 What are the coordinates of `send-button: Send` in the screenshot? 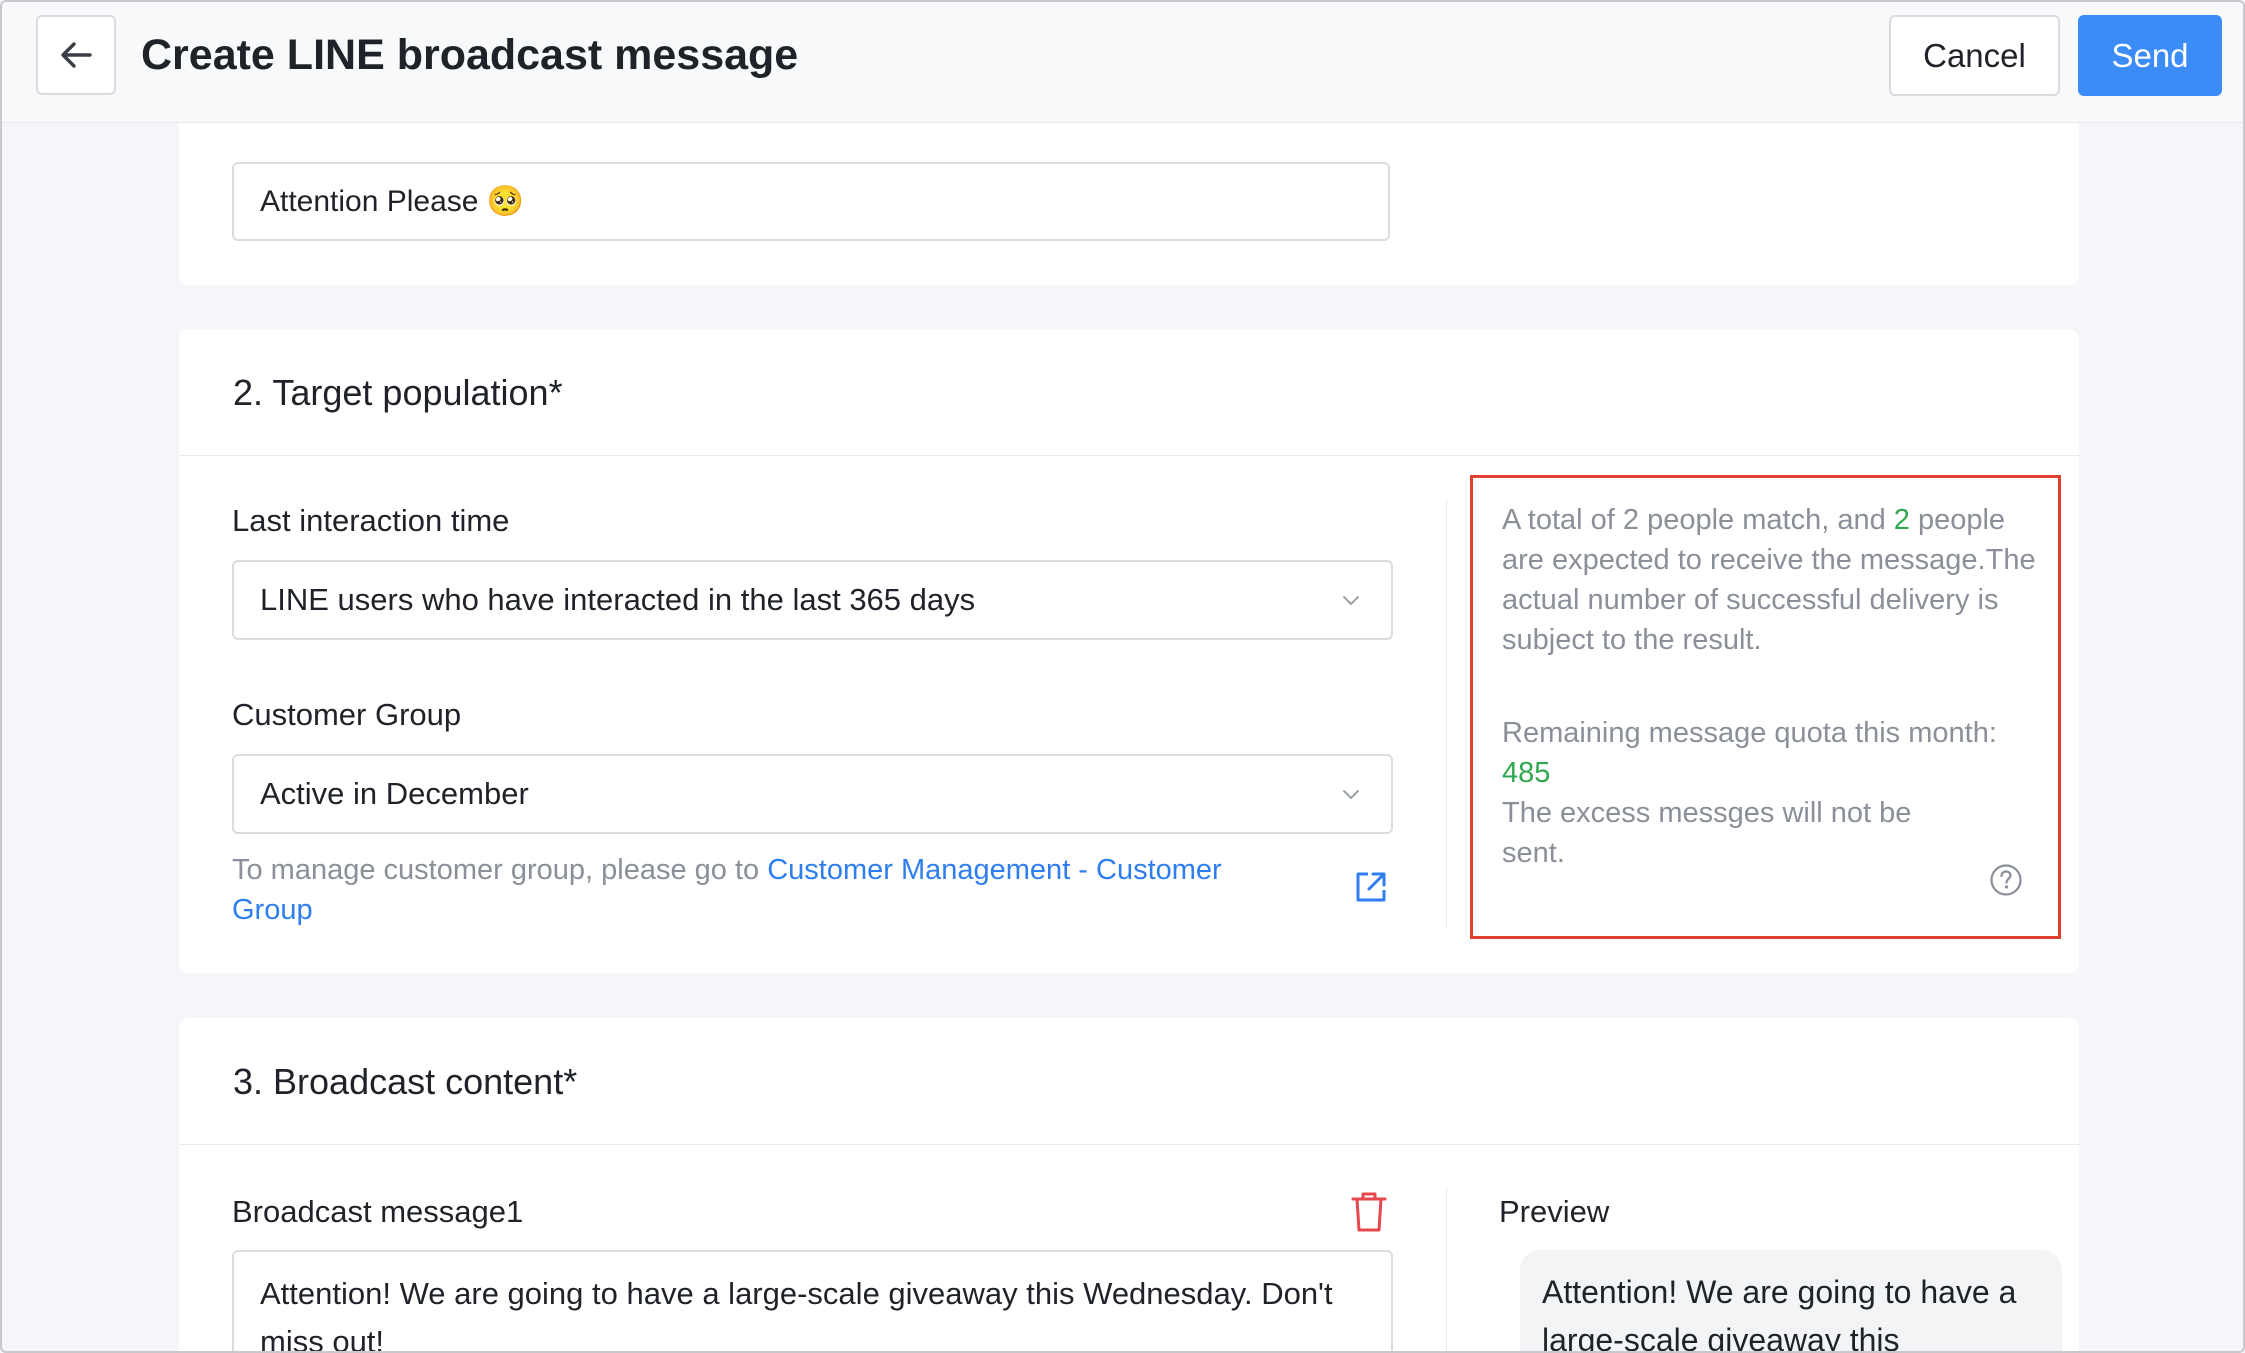 It's located at (2150, 55).